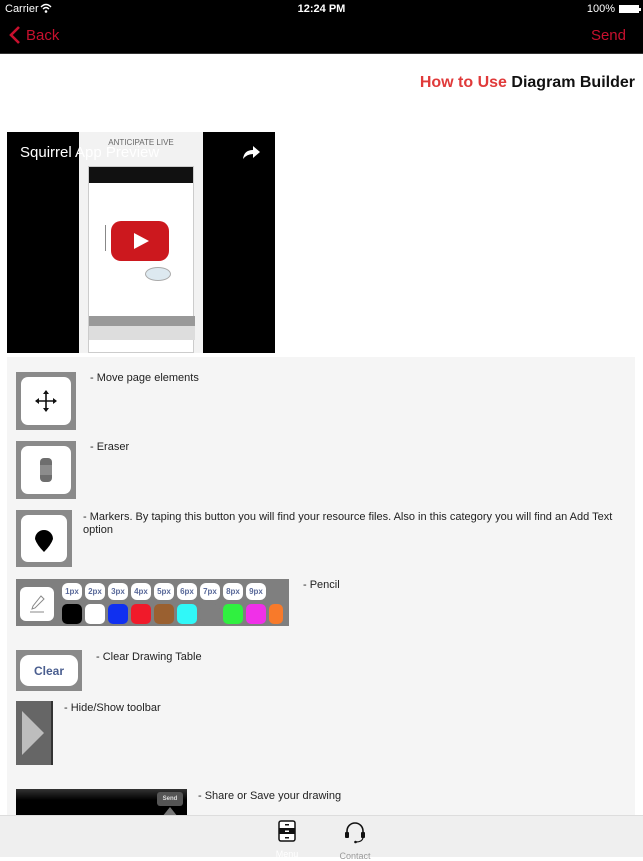 Image resolution: width=643 pixels, height=861 pixels. Describe the element at coordinates (158, 274) in the screenshot. I see `thumbnail-puddle` at that location.